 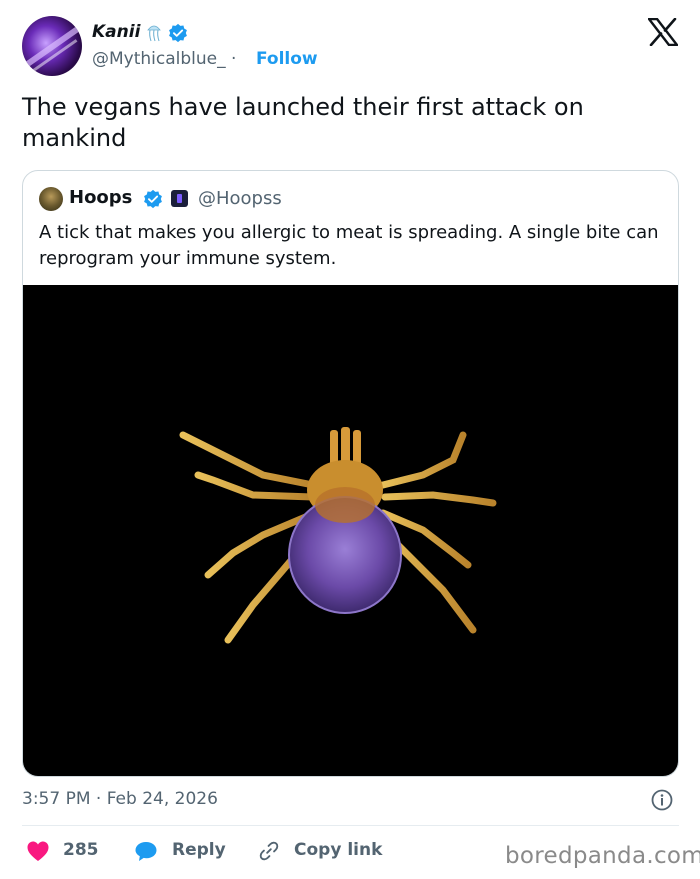 I want to click on reply-bubble-icon, so click(x=146, y=851).